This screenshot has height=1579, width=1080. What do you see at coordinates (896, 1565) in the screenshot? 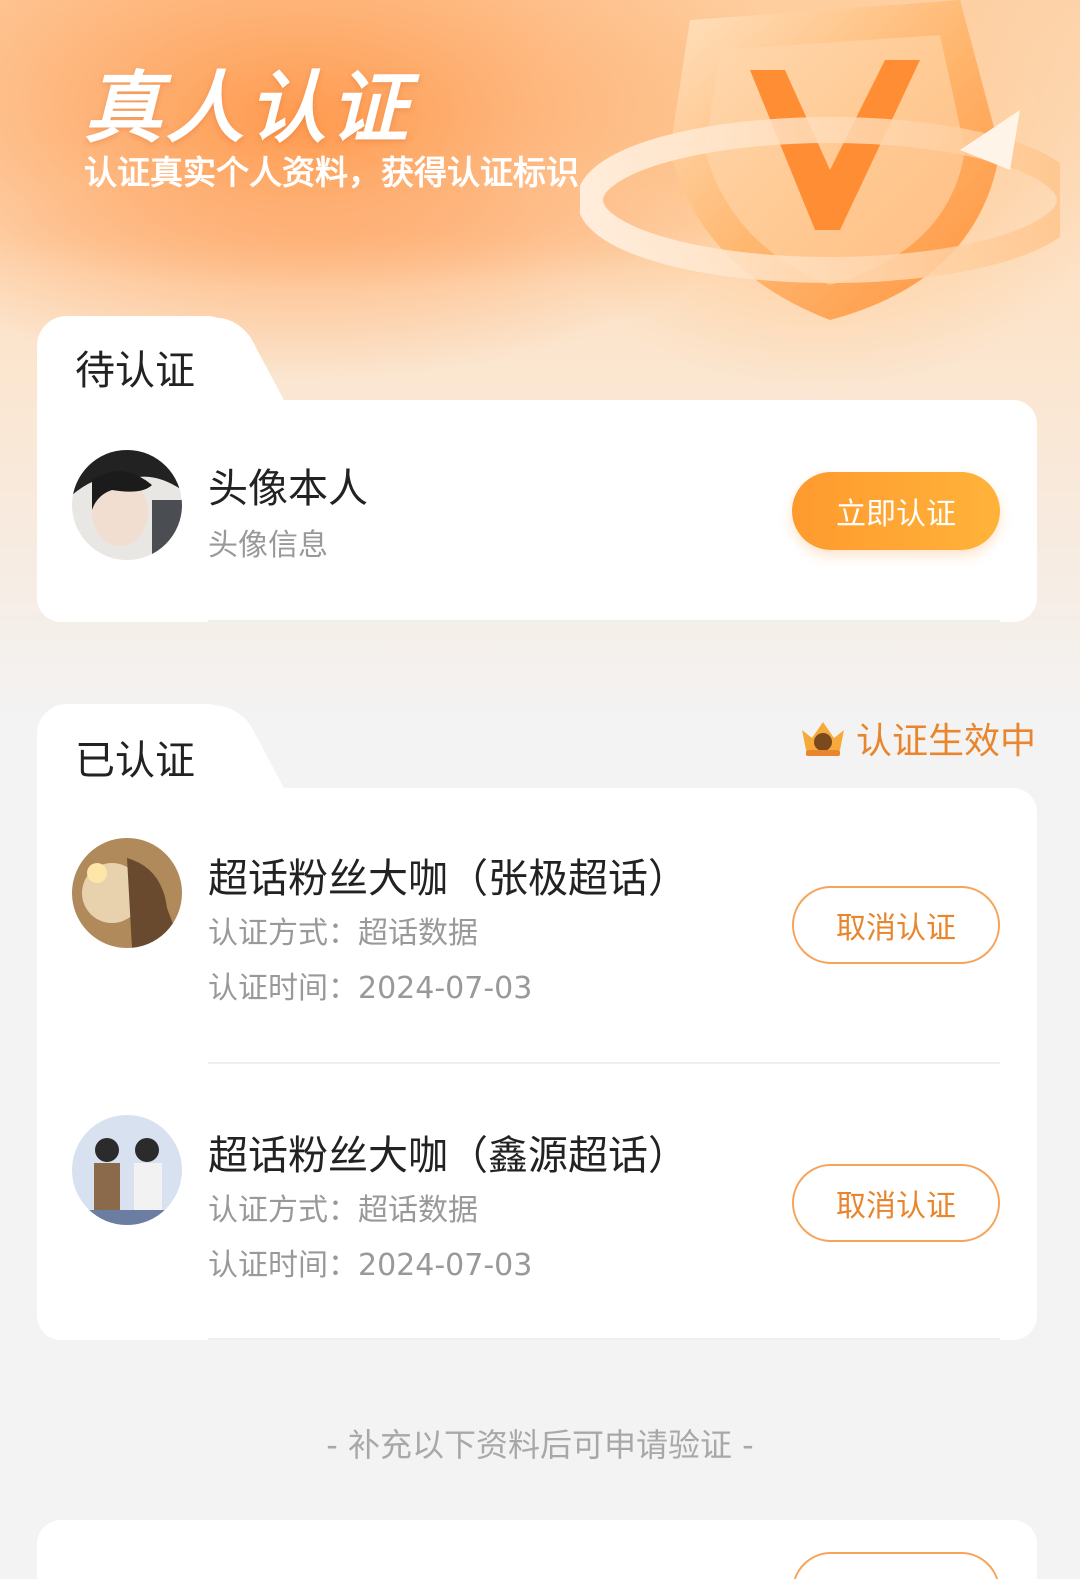
I see `partial-button` at bounding box center [896, 1565].